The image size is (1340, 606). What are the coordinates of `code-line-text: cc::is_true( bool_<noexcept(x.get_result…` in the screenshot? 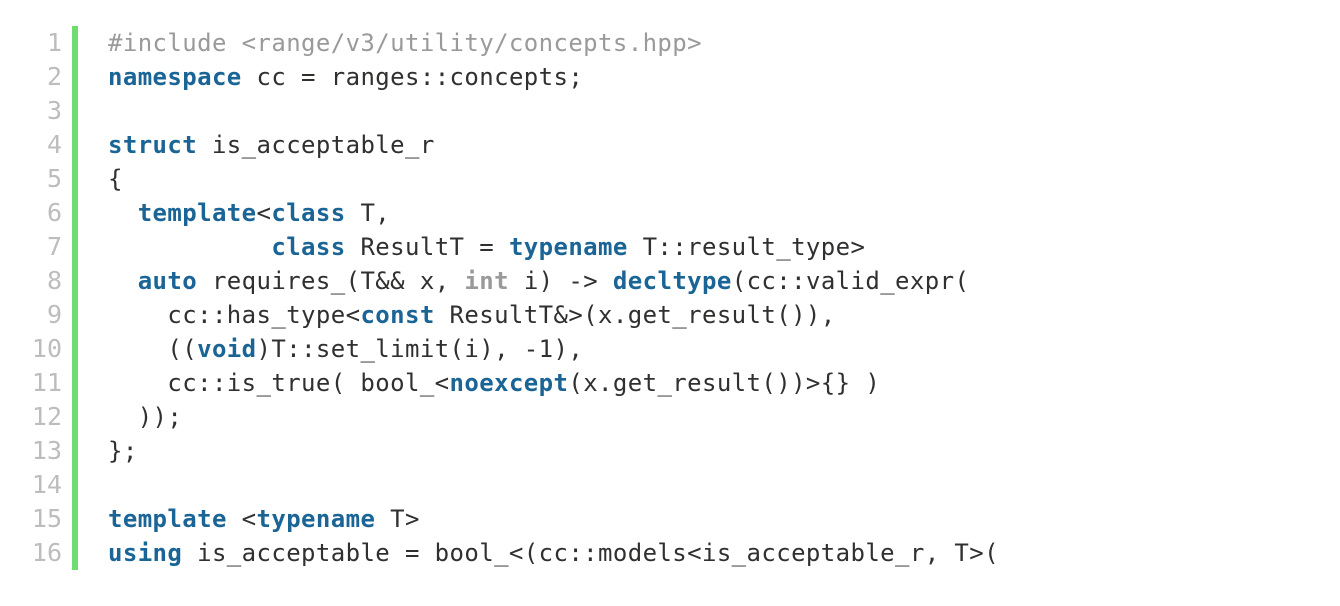 It's located at (724, 383).